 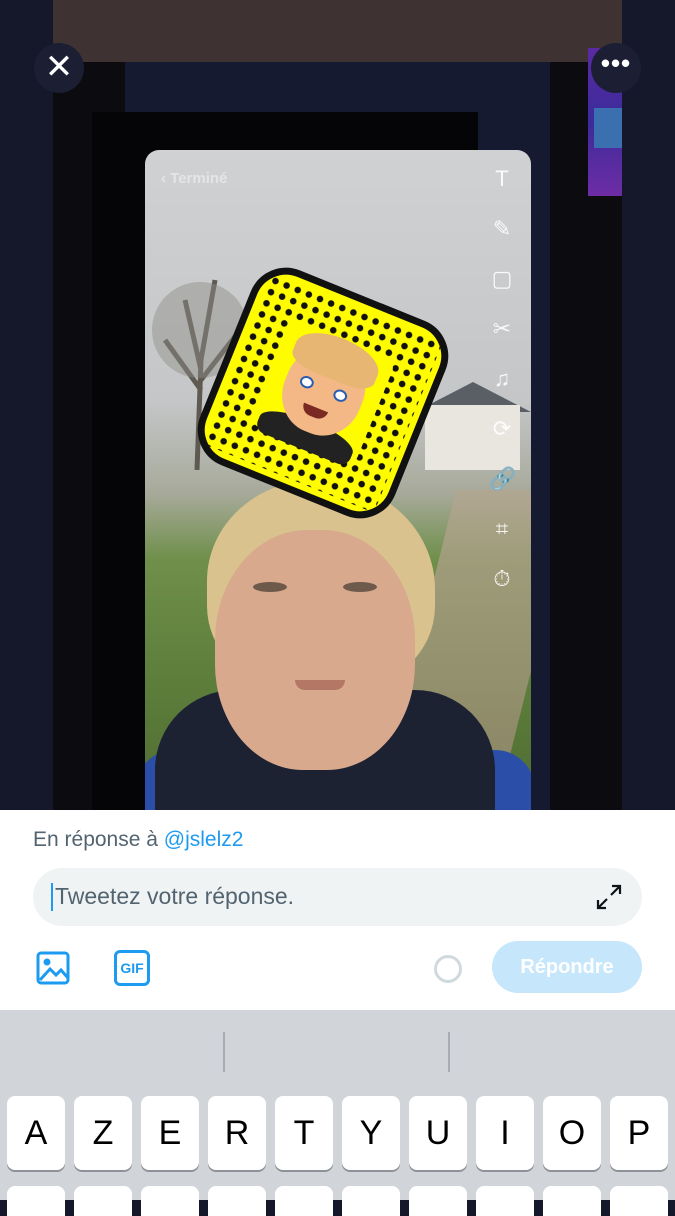 What do you see at coordinates (320, 685) in the screenshot?
I see `person-mouth` at bounding box center [320, 685].